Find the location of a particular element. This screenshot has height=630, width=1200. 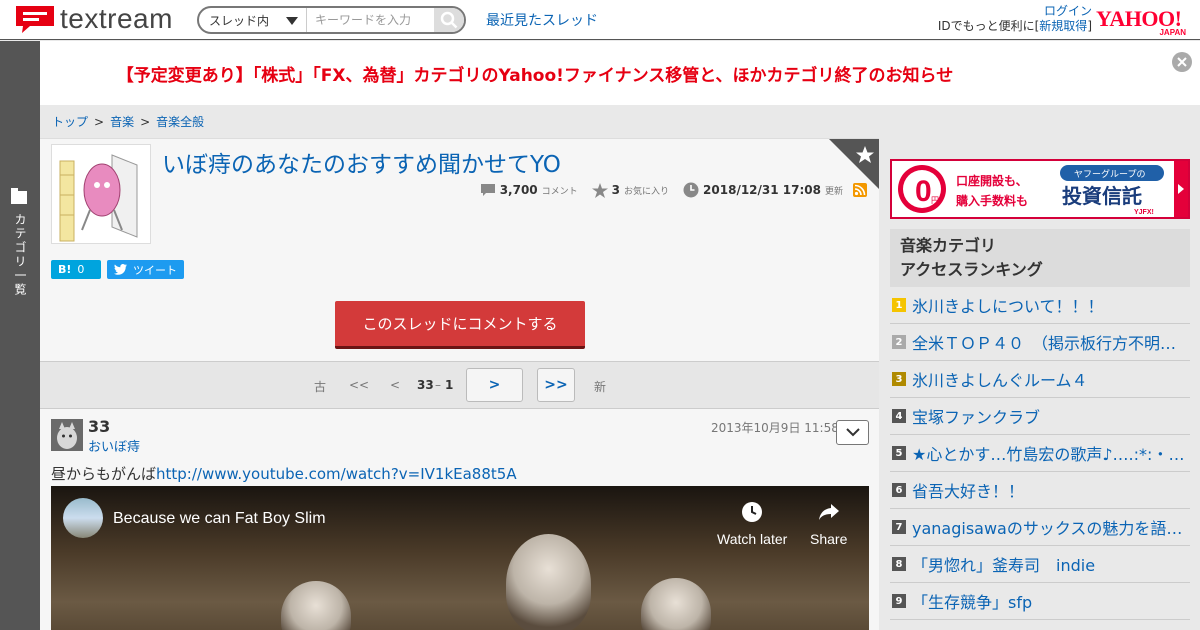

pager-dash: – is located at coordinates (438, 385).